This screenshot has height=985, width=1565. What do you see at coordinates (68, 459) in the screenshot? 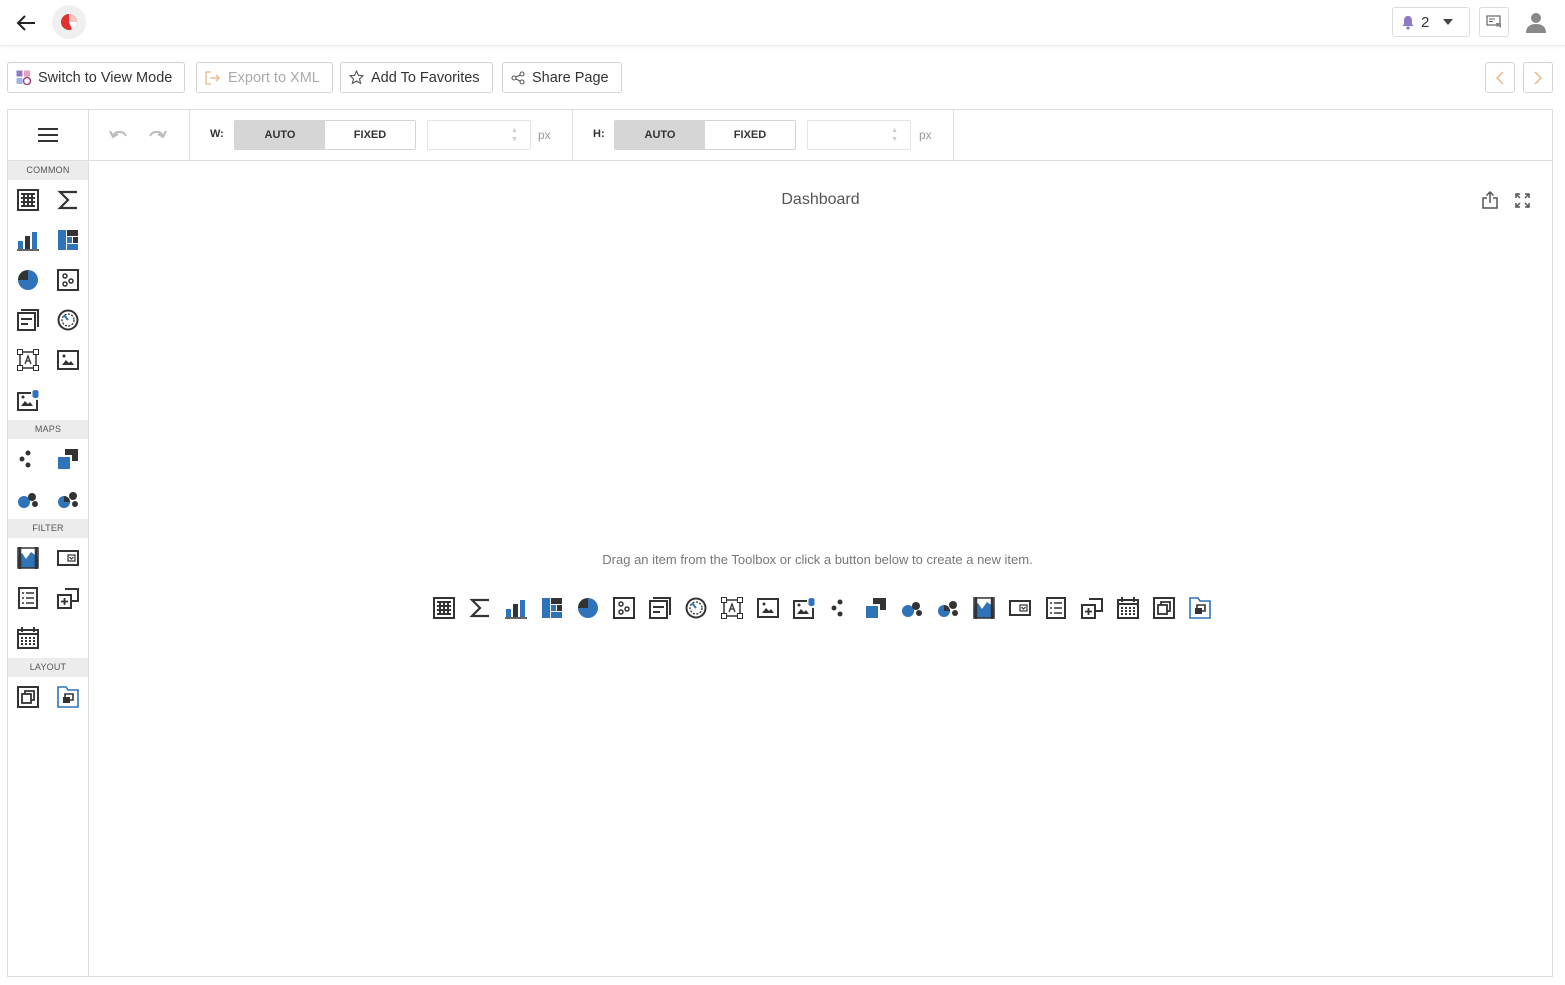
I see `toolbox-item-choropleth-map` at bounding box center [68, 459].